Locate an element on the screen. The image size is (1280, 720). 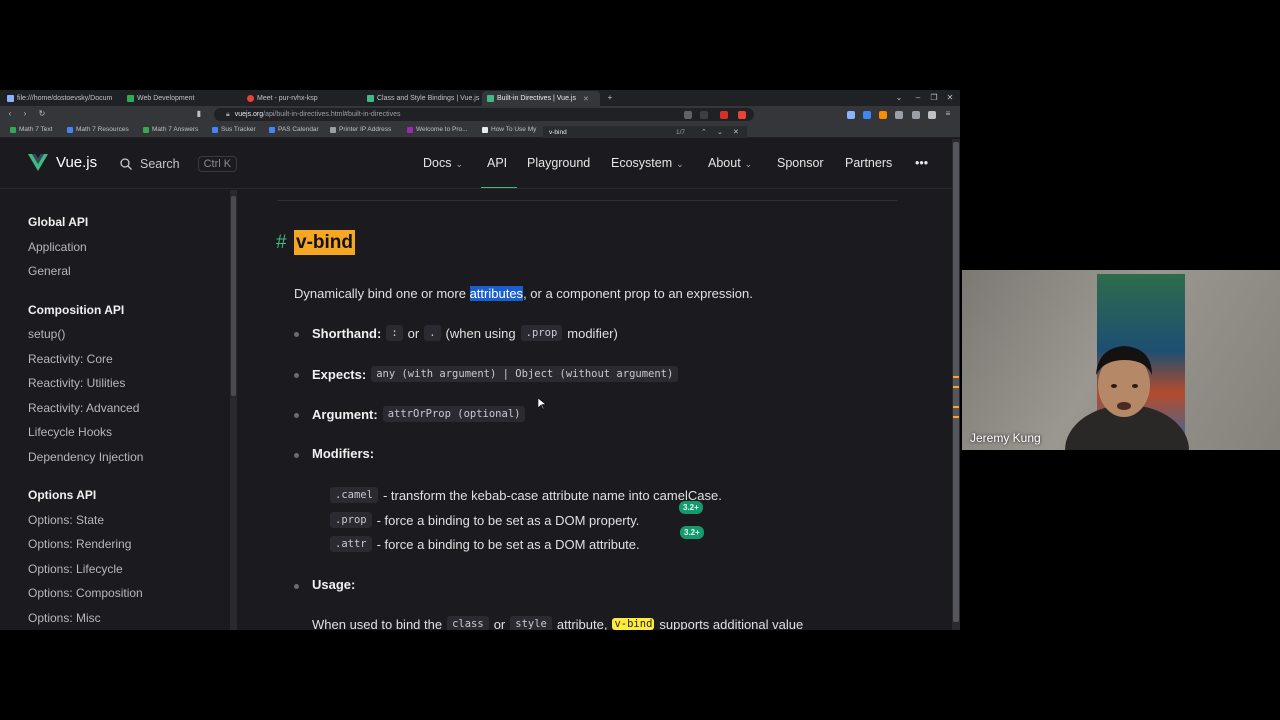
more-icon: ••• is located at coordinates (921, 163).